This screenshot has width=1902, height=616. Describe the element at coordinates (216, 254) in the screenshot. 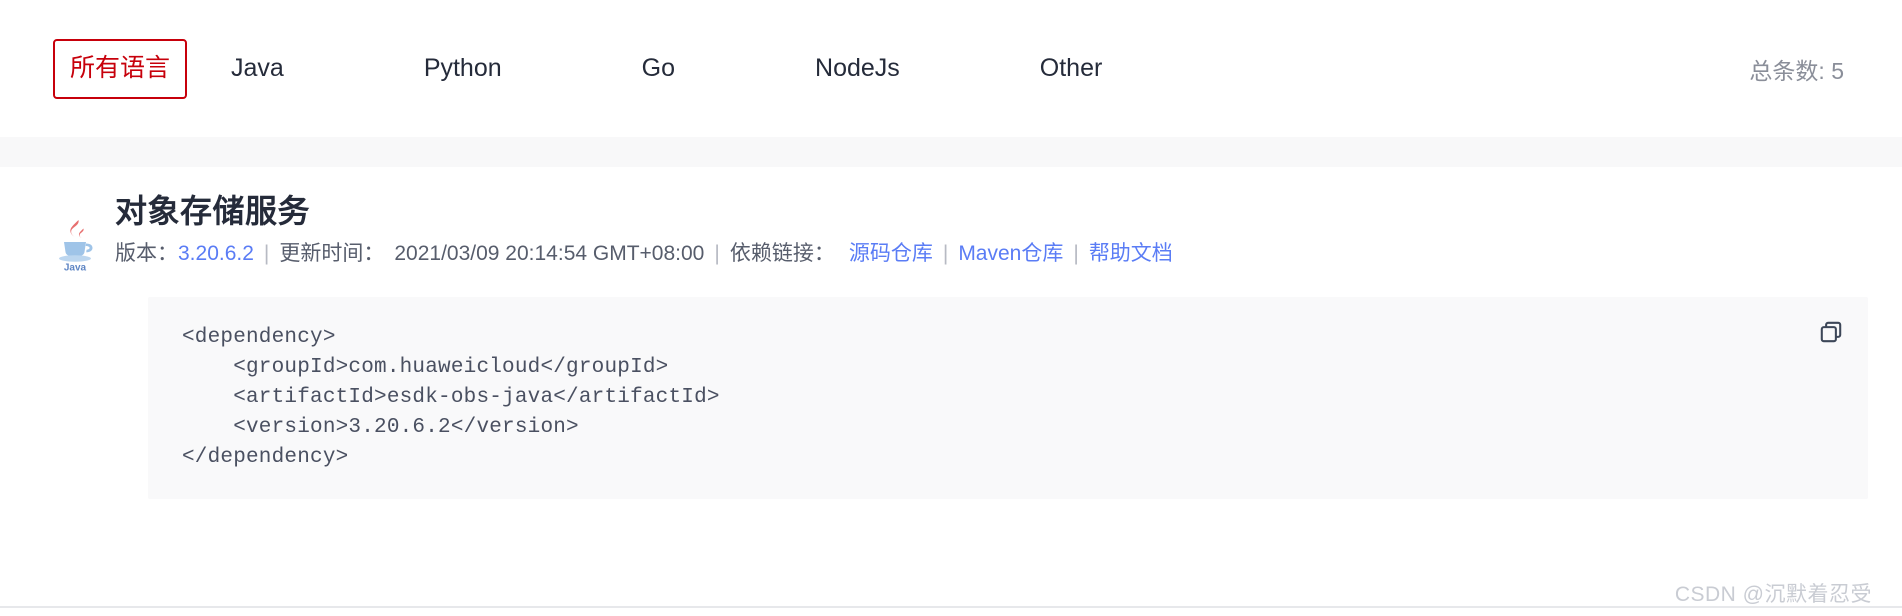

I see `version-value-link: 3.20.6.2` at that location.